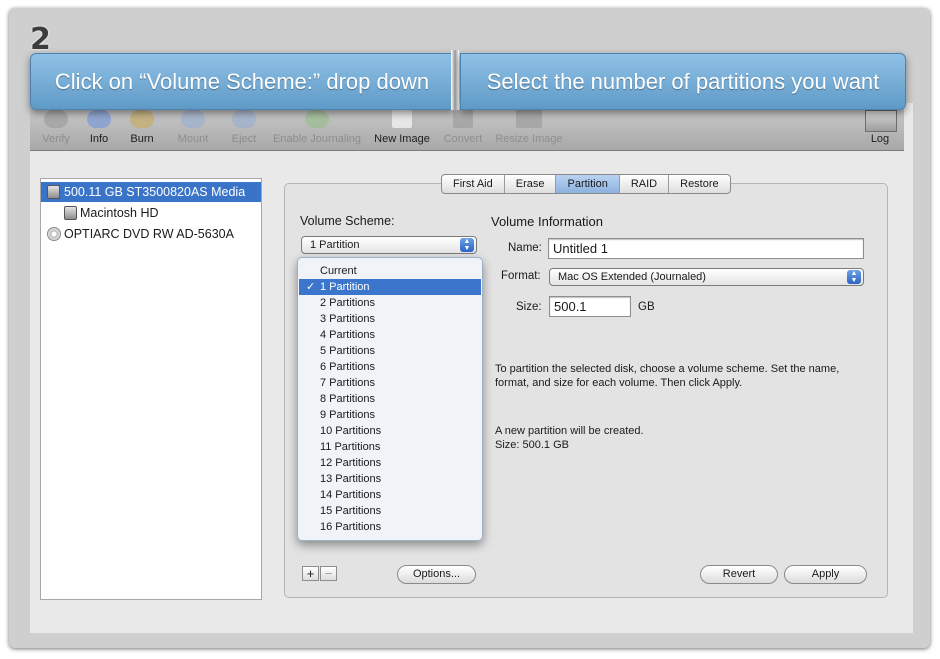 The width and height of the screenshot is (940, 659). Describe the element at coordinates (402, 129) in the screenshot. I see `toolbar-new-image-button: New Image` at that location.